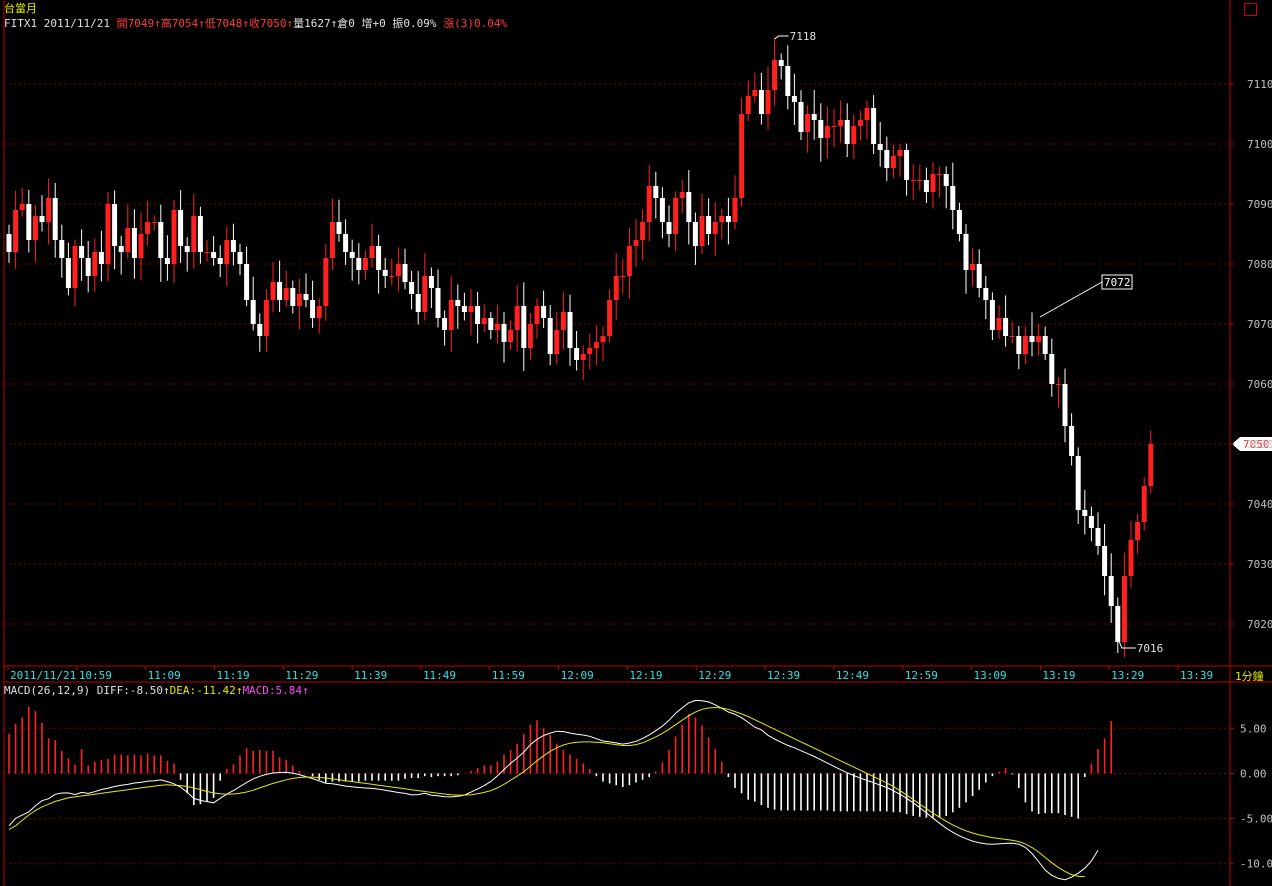  I want to click on amplitude-value: 振0.09%, so click(414, 23).